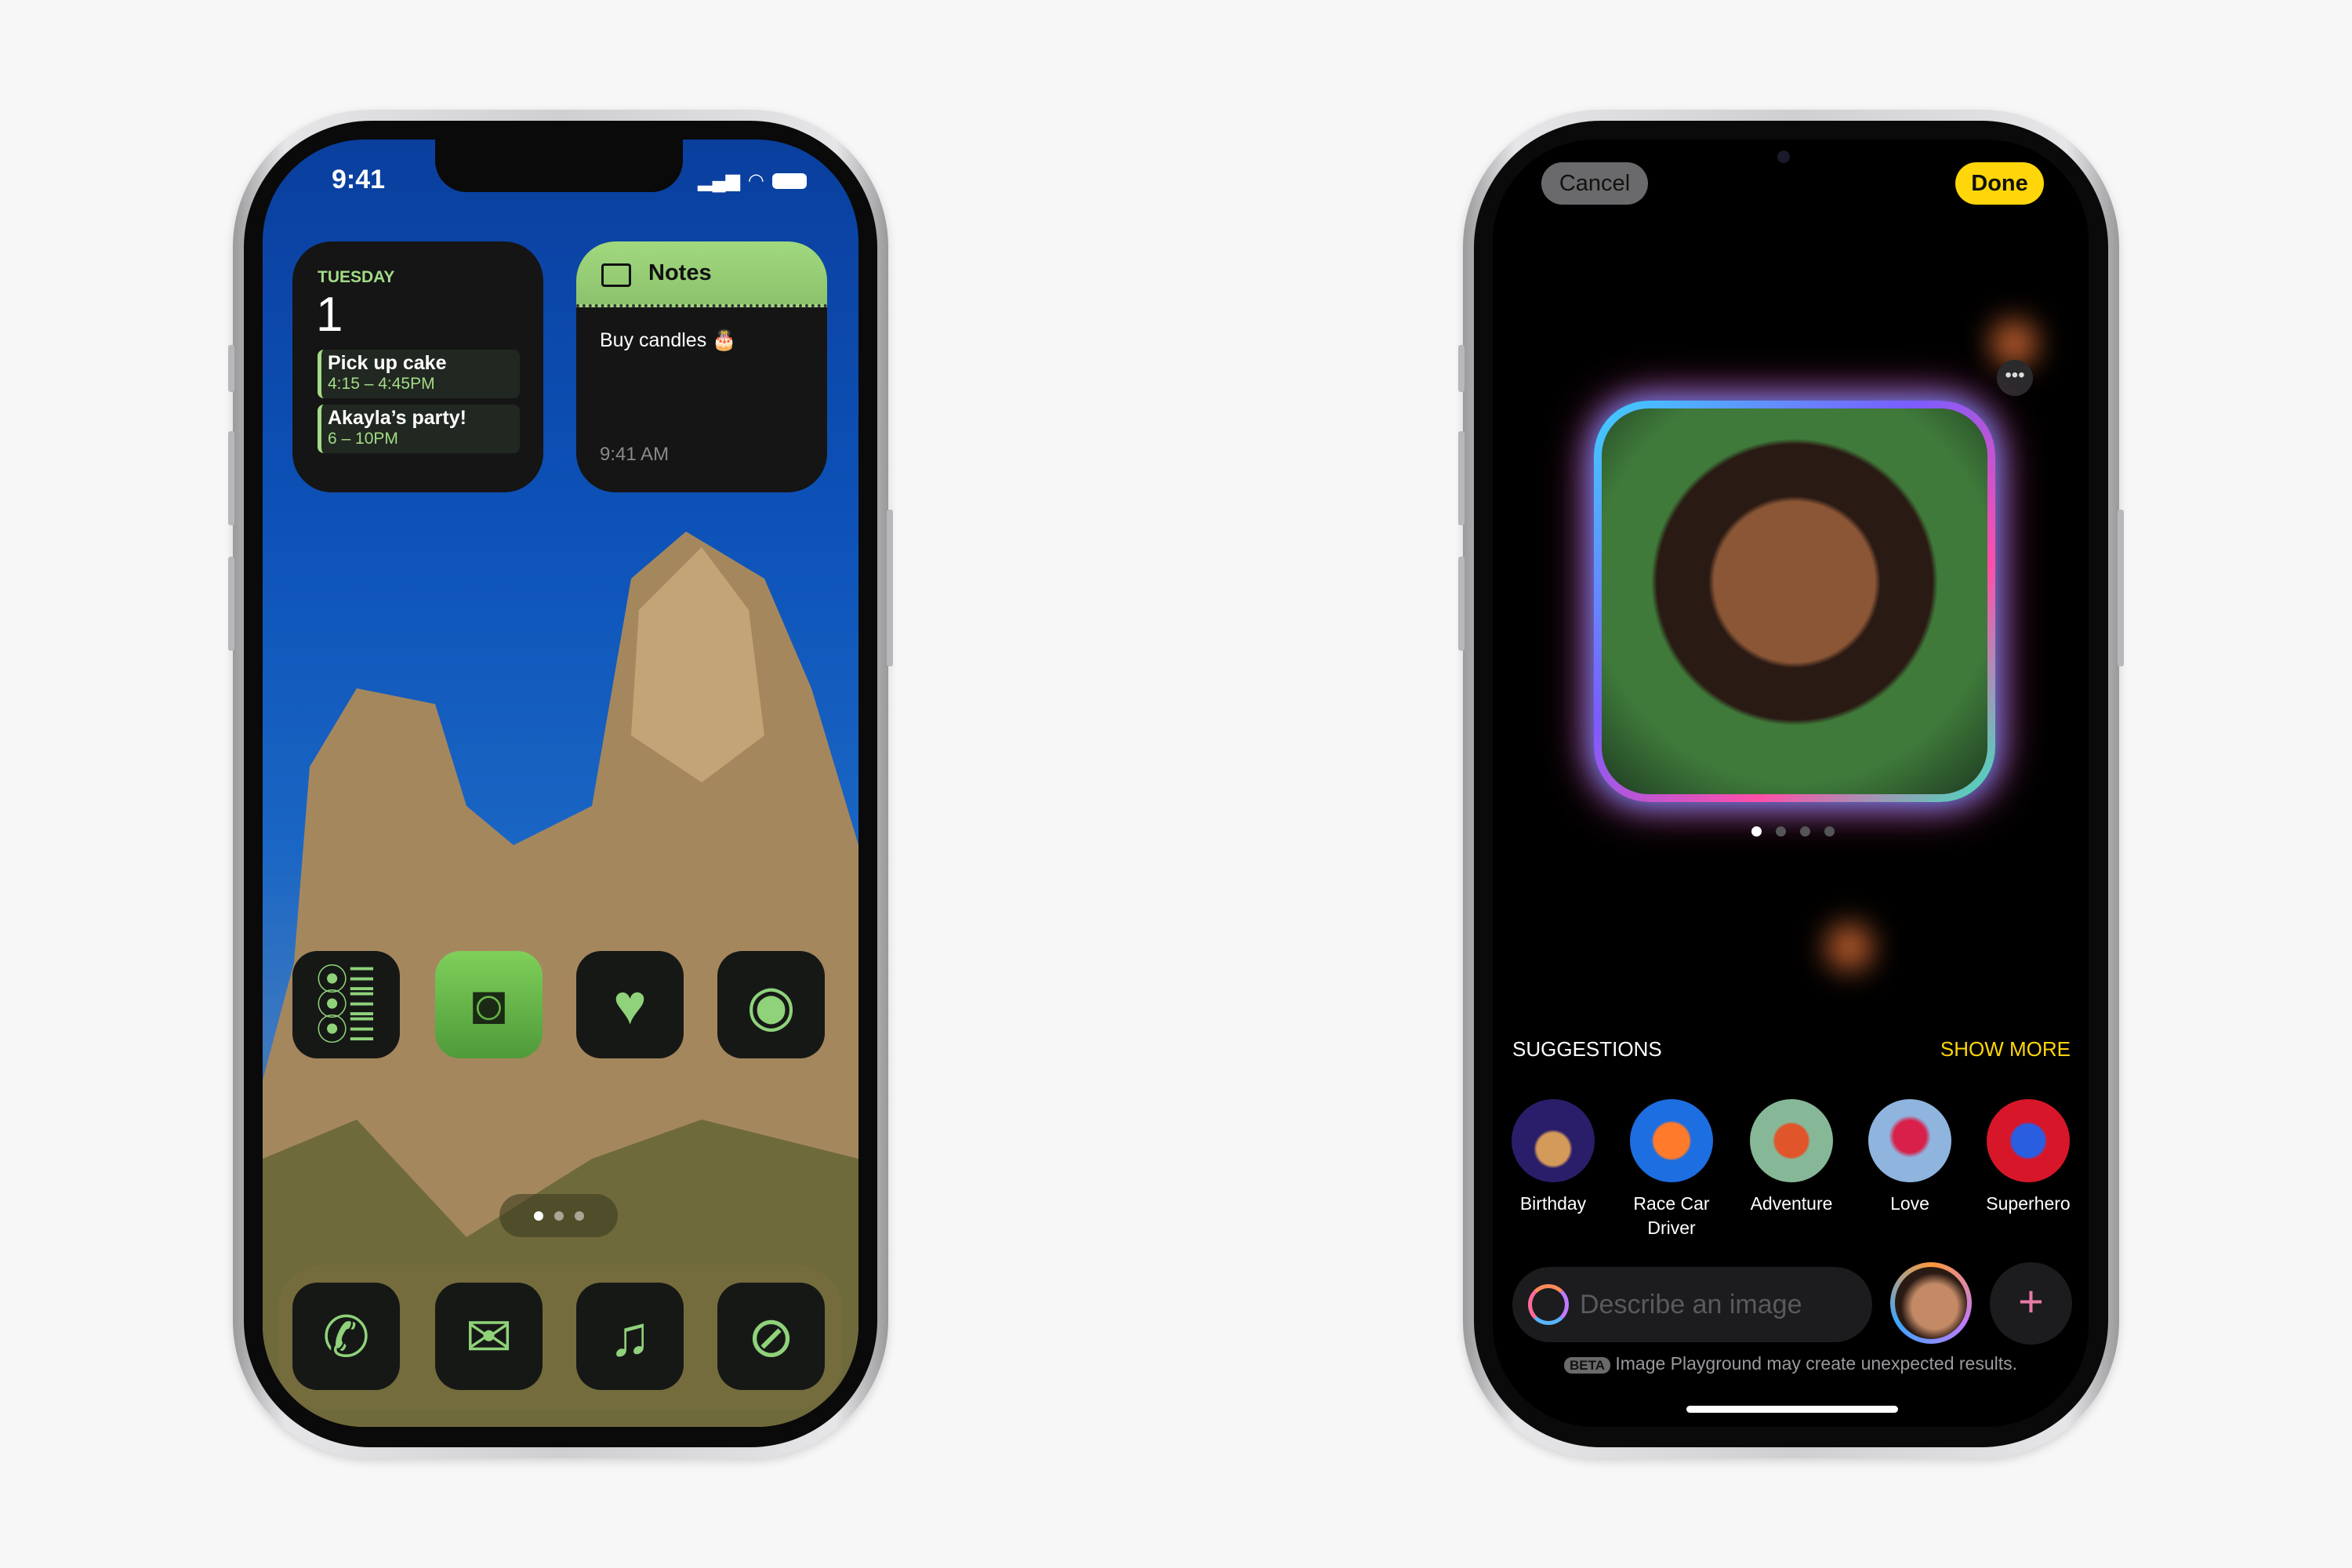 Image resolution: width=2352 pixels, height=1568 pixels. Describe the element at coordinates (616, 275) in the screenshot. I see `folder-icon` at that location.